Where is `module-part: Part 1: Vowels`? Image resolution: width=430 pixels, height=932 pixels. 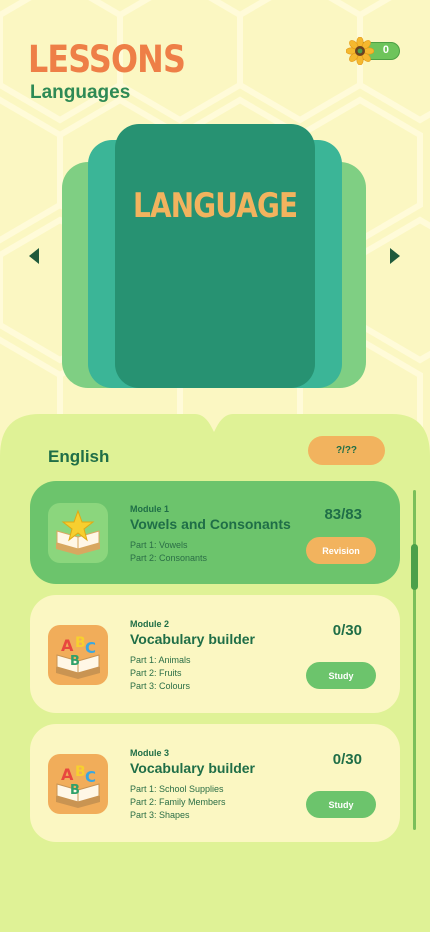
module-part: Part 1: Vowels is located at coordinates (159, 545).